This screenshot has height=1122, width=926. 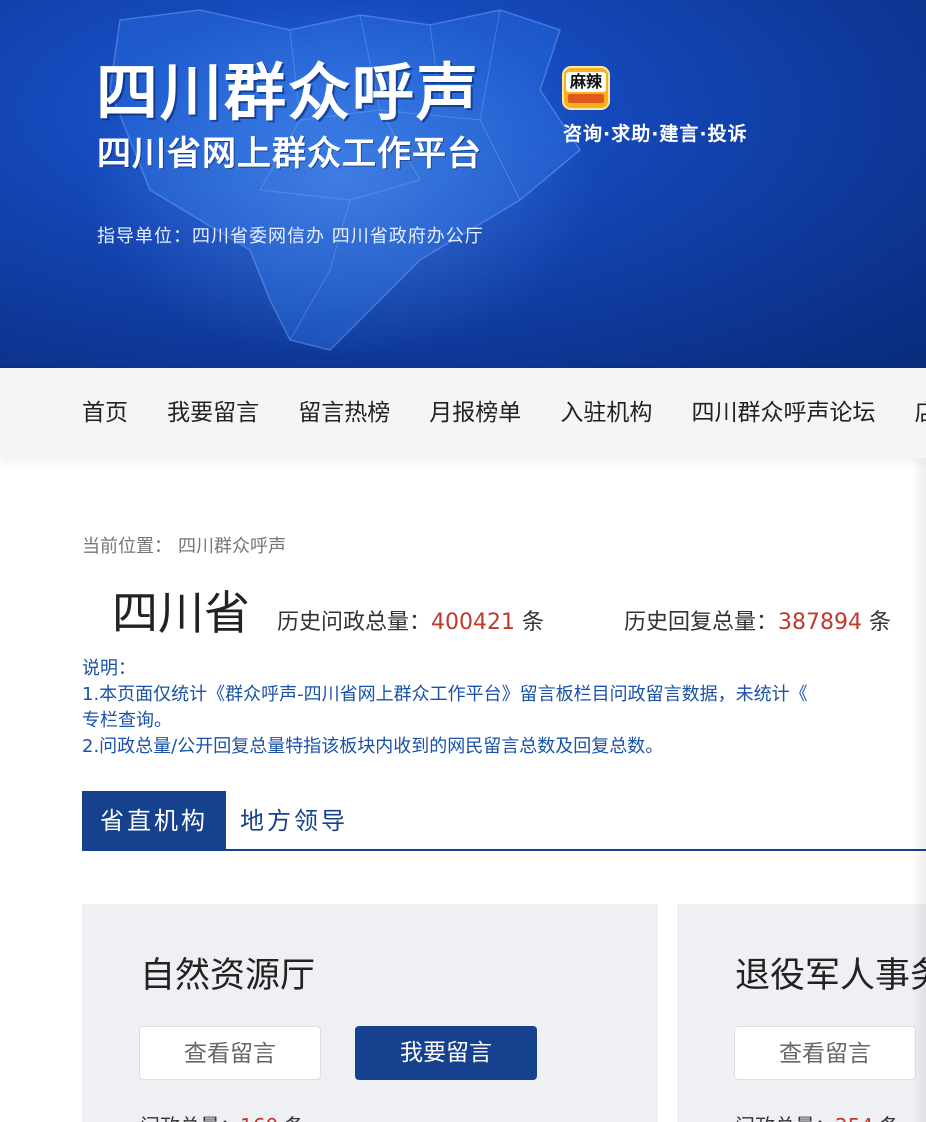 I want to click on total-replies-unit: 条, so click(x=880, y=622).